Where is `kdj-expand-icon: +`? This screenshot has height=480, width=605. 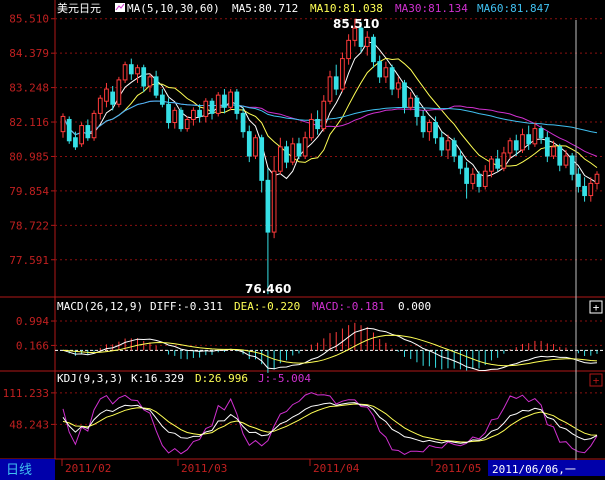
kdj-expand-icon: + is located at coordinates (596, 380).